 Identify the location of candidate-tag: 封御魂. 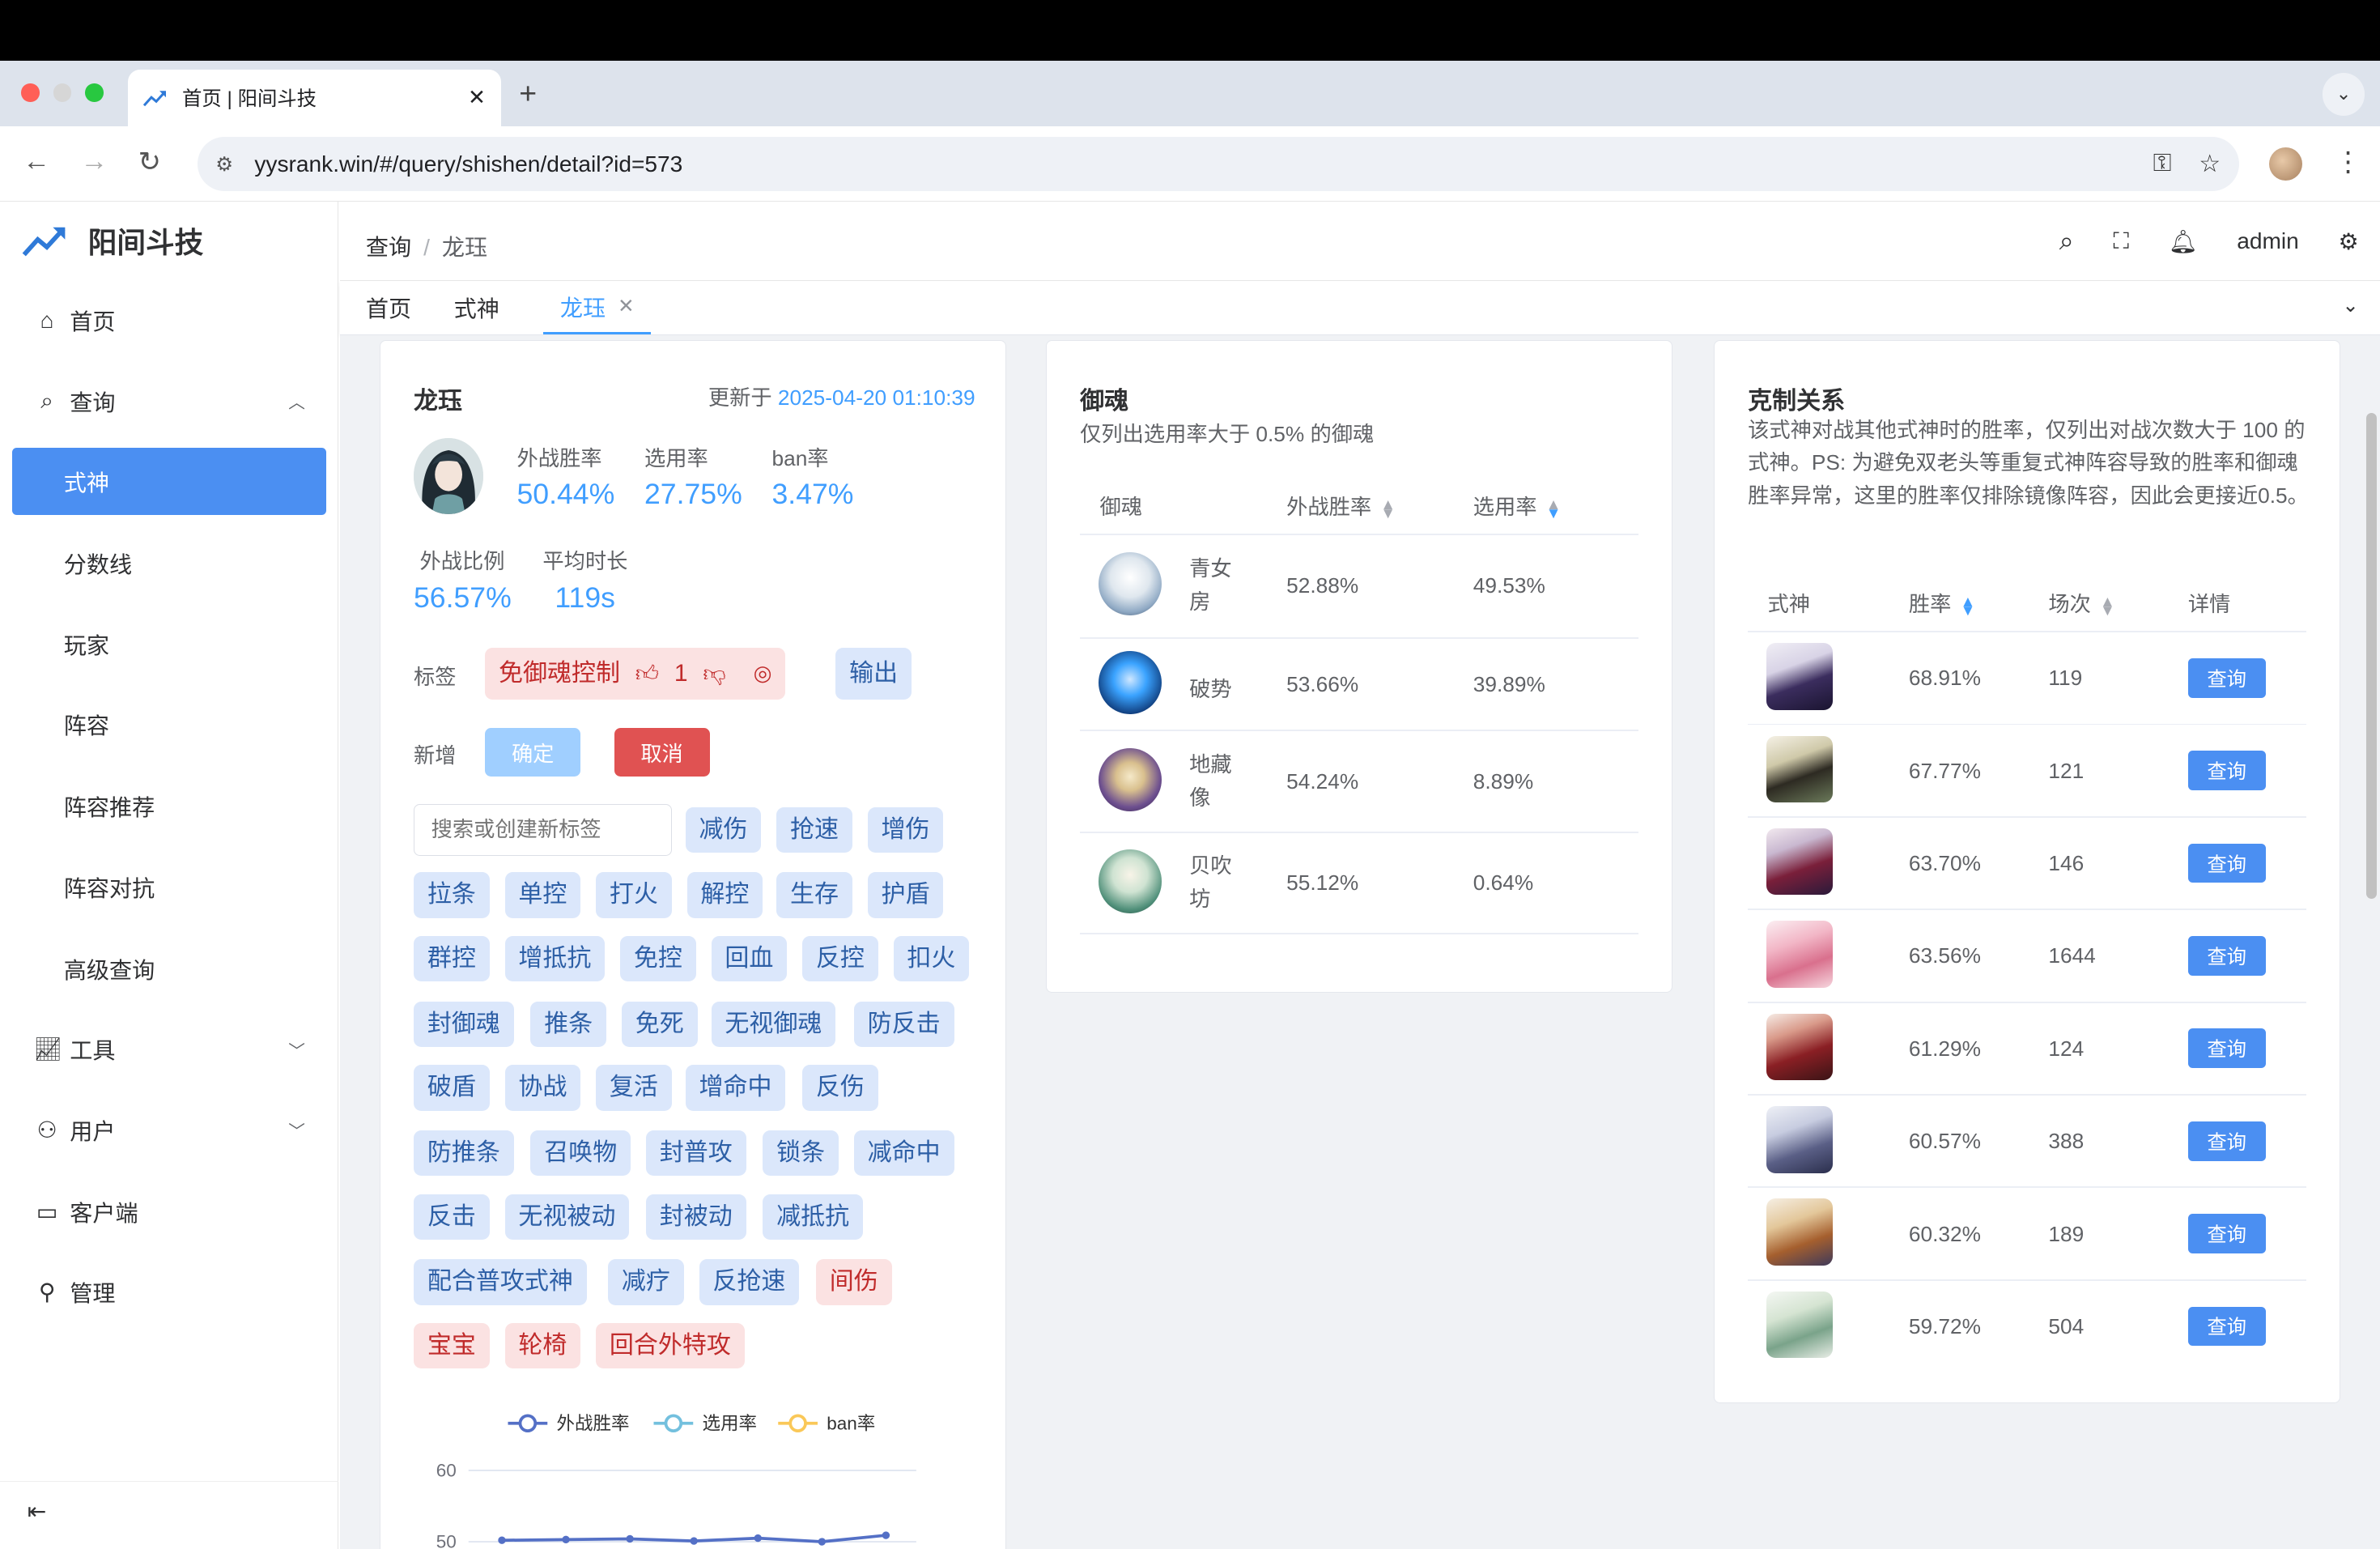
(464, 1024).